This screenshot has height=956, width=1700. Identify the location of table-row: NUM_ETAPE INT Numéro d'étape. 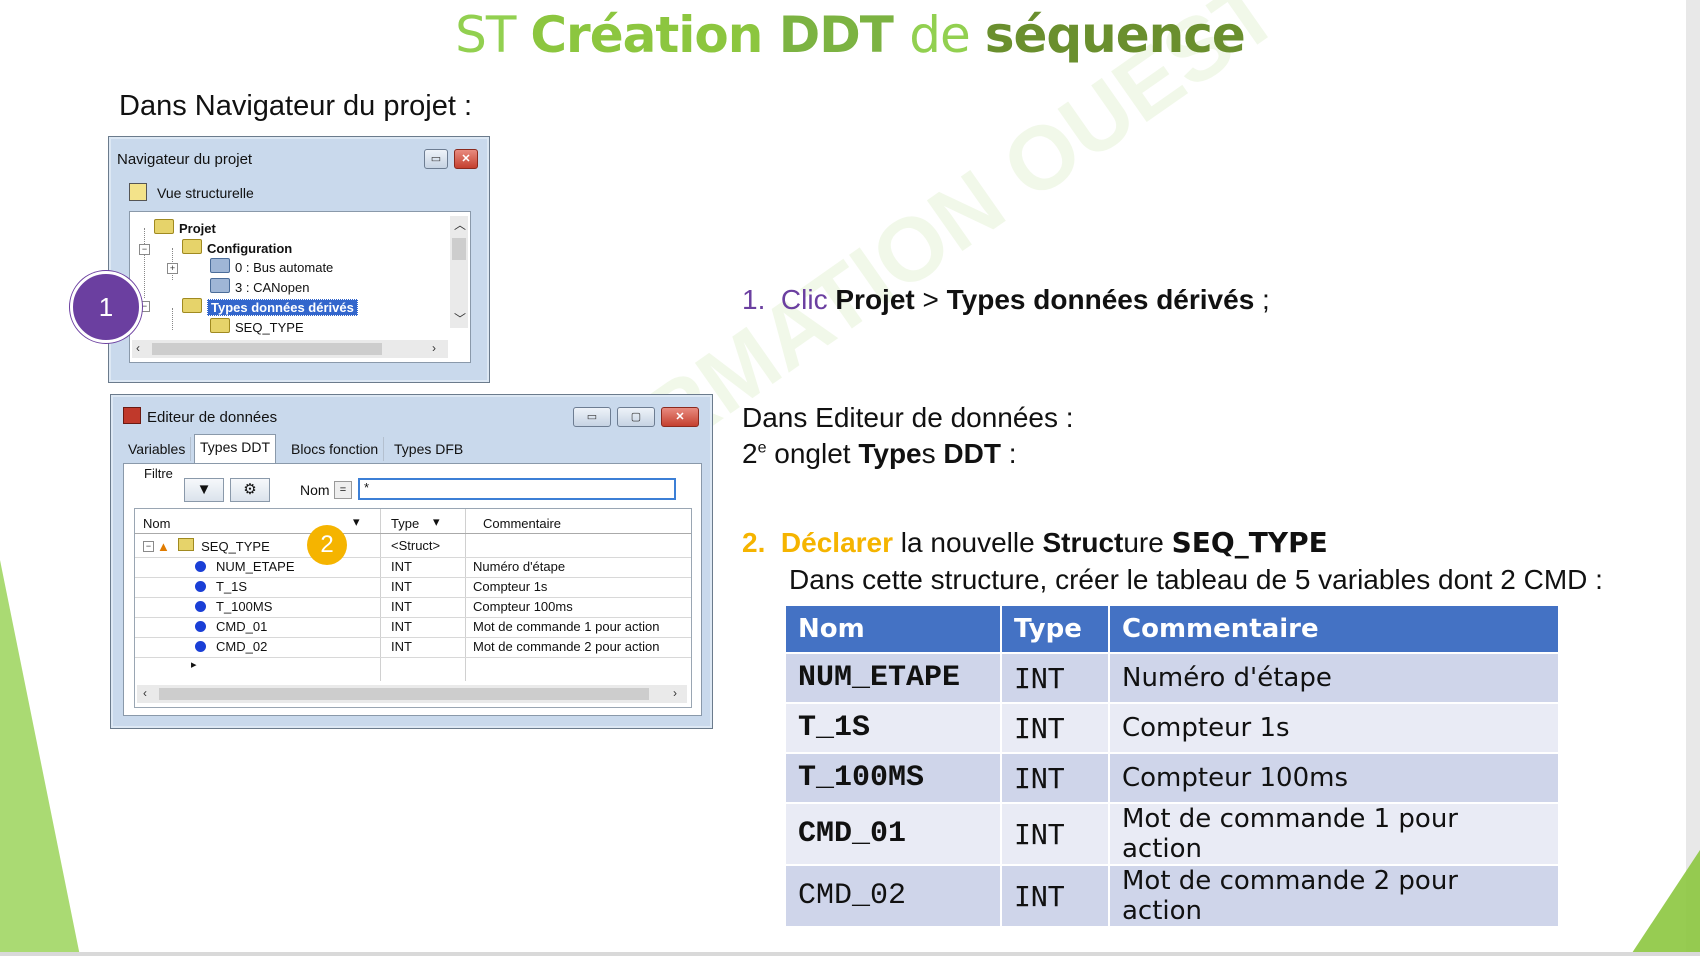
(1172, 678).